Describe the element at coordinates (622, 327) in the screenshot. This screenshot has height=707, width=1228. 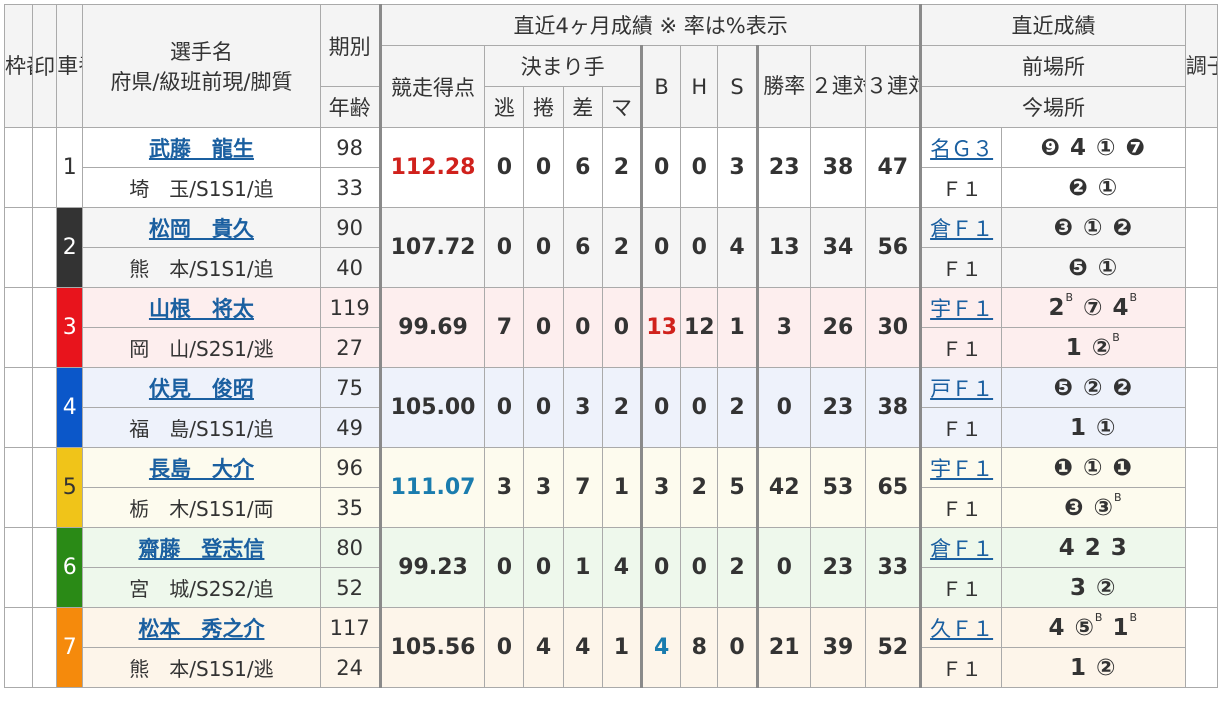
I see `stat-mark: 0` at that location.